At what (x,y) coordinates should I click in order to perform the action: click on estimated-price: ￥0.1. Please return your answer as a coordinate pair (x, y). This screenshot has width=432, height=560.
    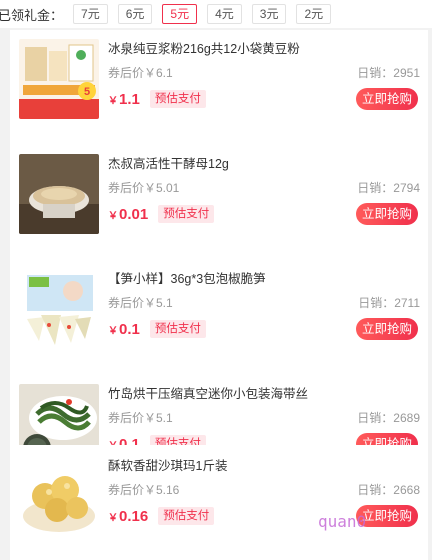
    Looking at the image, I should click on (124, 329).